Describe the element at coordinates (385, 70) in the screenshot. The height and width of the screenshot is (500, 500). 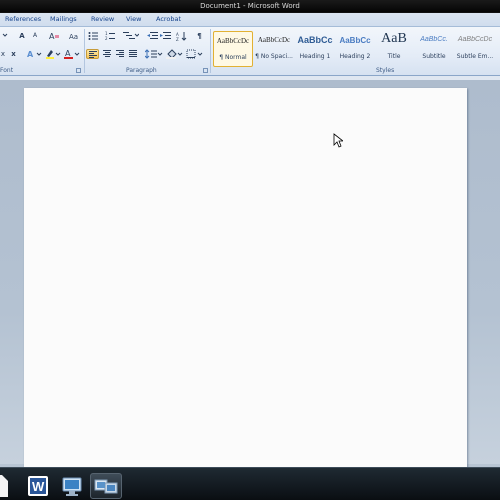
I see `styles-group-label: Styles` at that location.